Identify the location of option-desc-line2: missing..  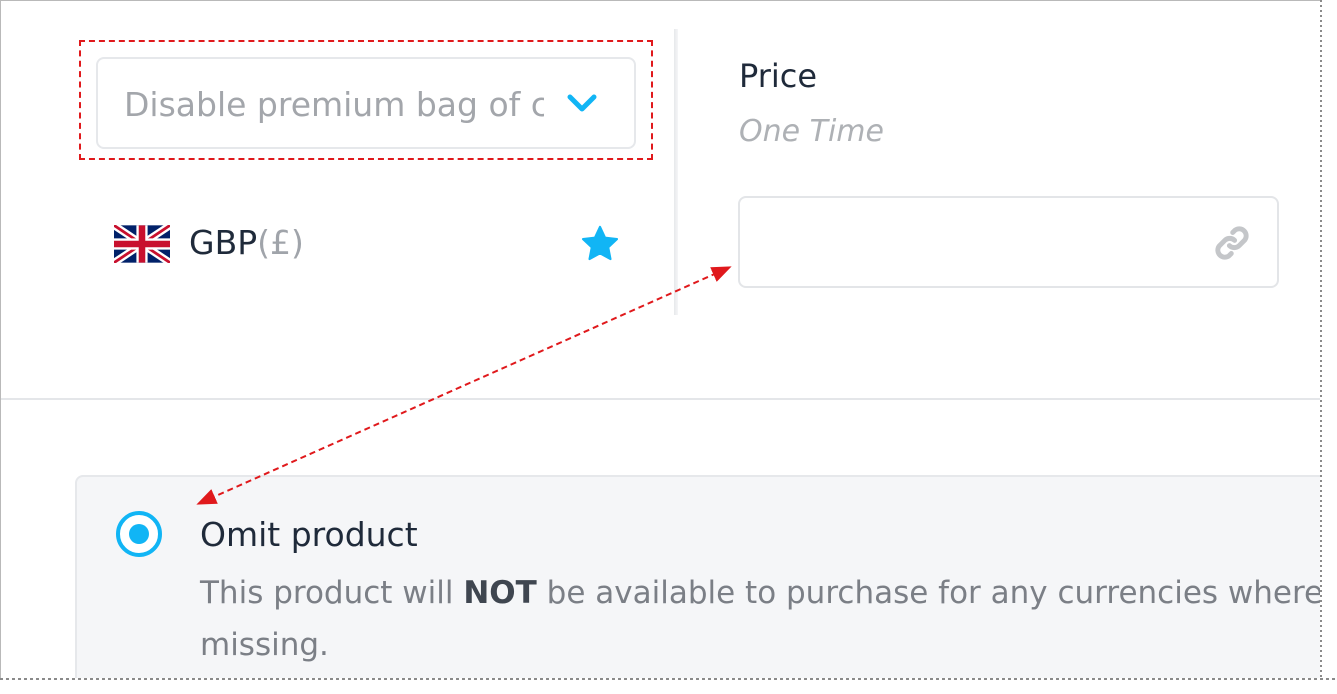
(264, 645).